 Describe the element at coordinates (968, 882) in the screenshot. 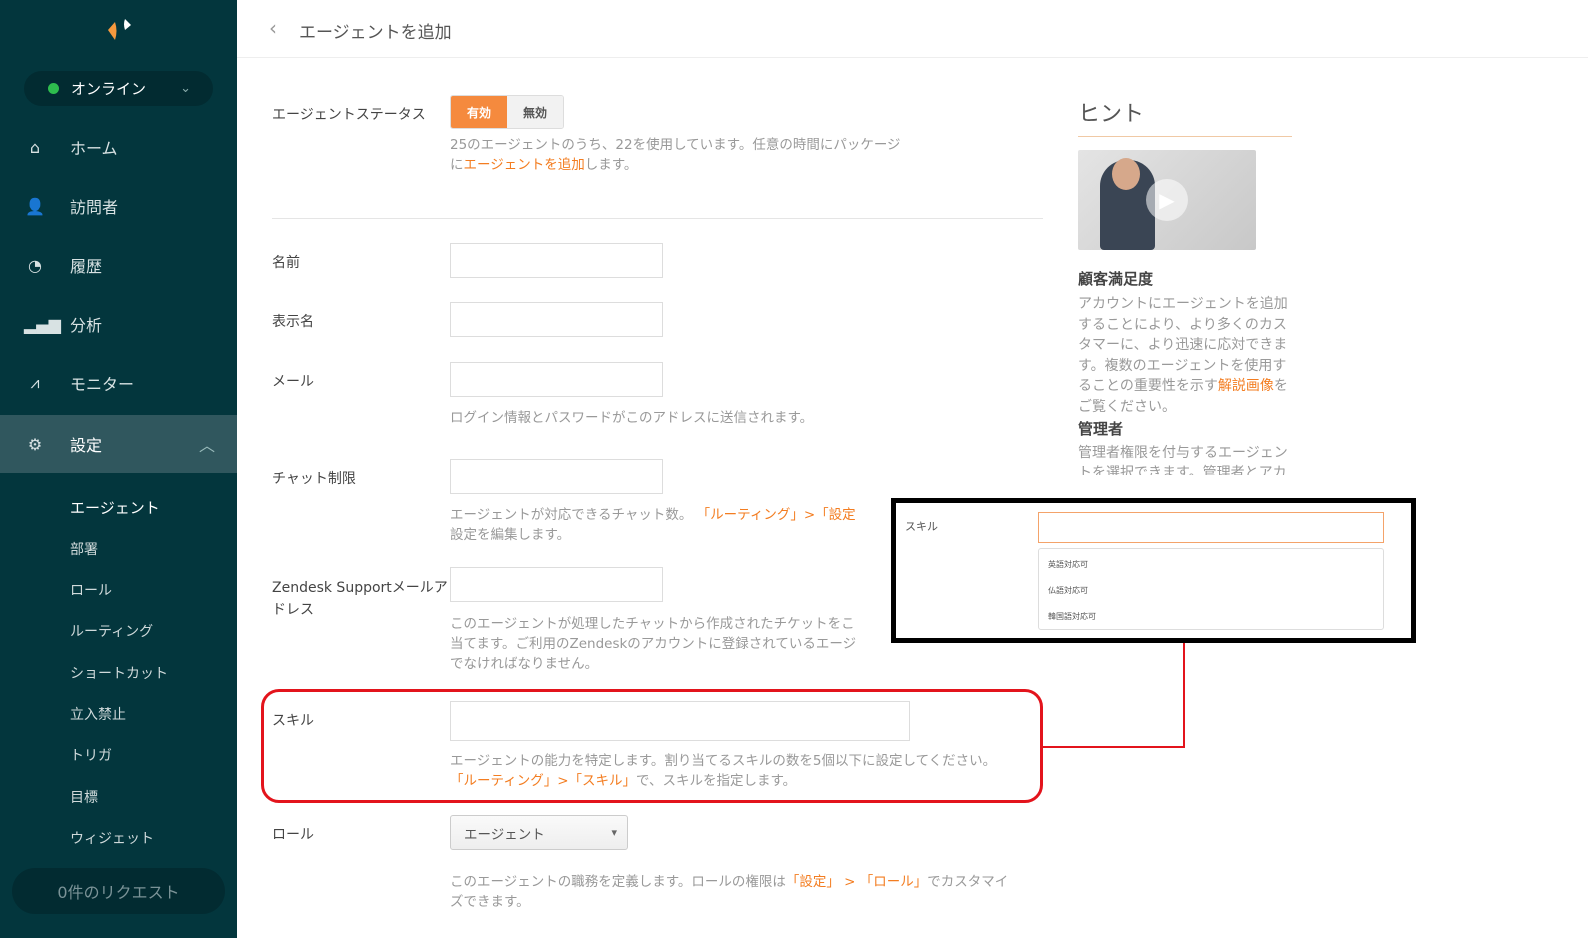

I see `help-text: でカスタマイ` at that location.